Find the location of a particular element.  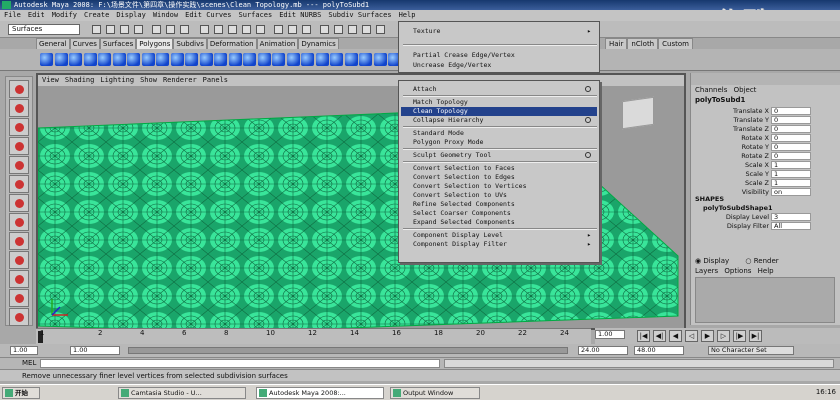

end-time-field: 48.00 is located at coordinates (659, 350).